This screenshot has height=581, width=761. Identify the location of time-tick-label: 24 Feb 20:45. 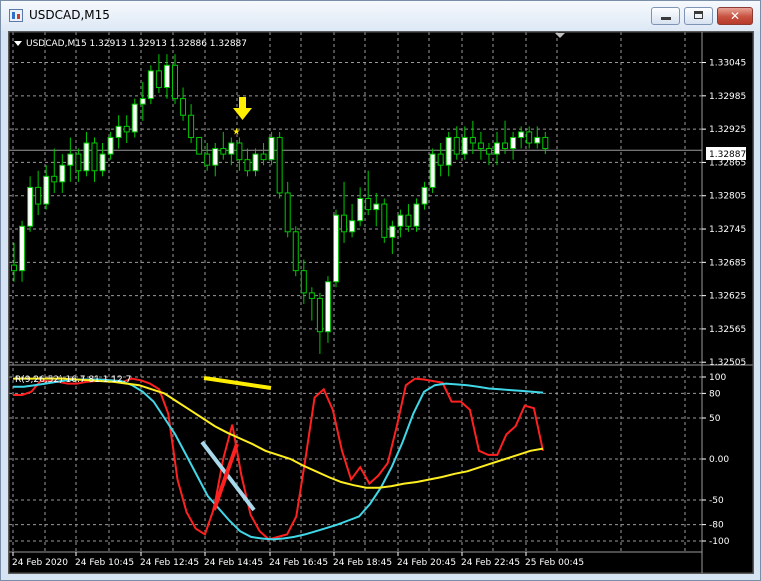
(426, 563).